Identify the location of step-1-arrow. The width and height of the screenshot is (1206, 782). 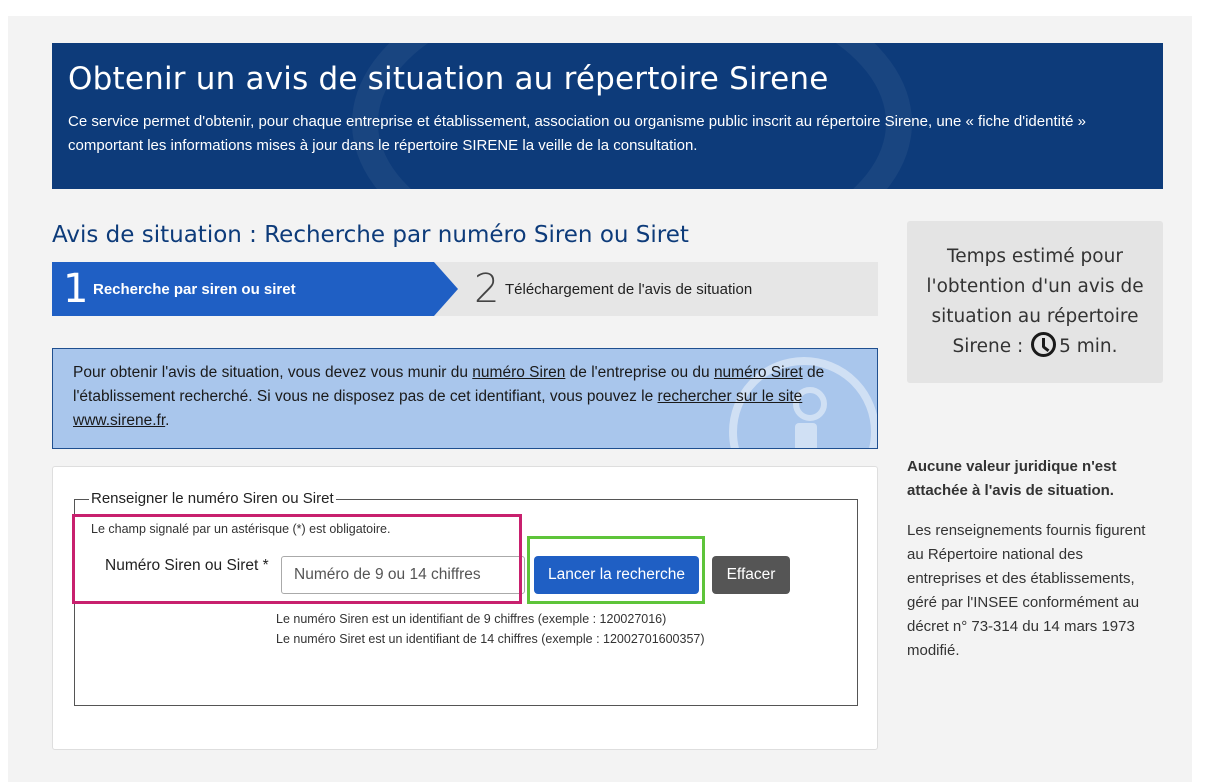
(446, 289).